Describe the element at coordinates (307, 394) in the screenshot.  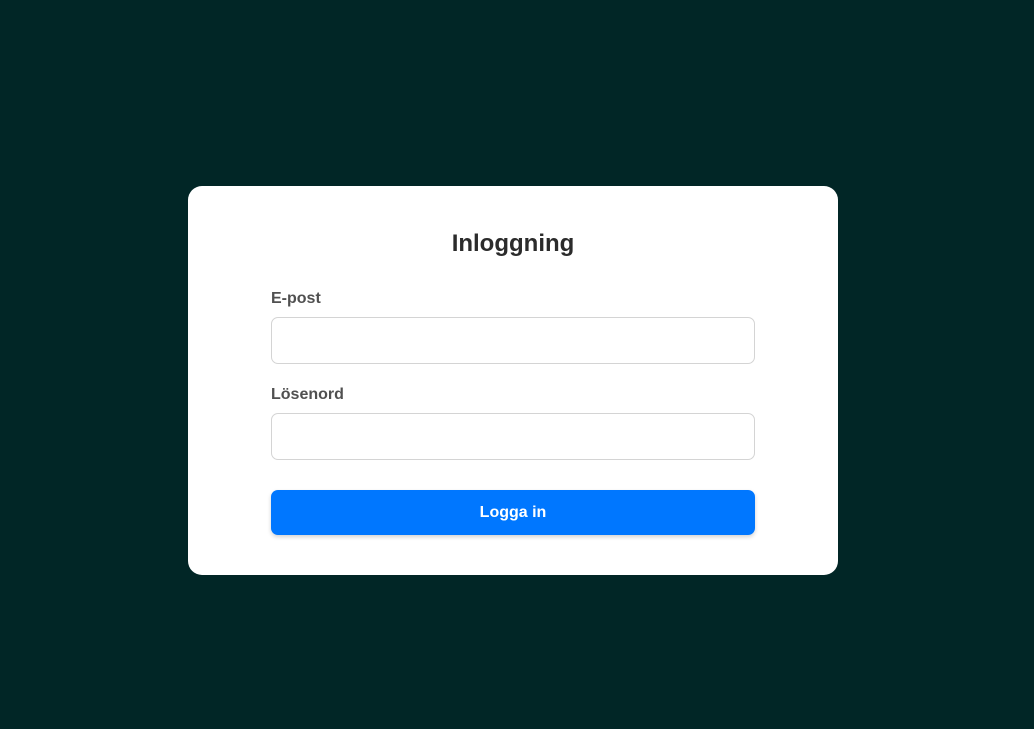
I see `password-label: Lösenord` at that location.